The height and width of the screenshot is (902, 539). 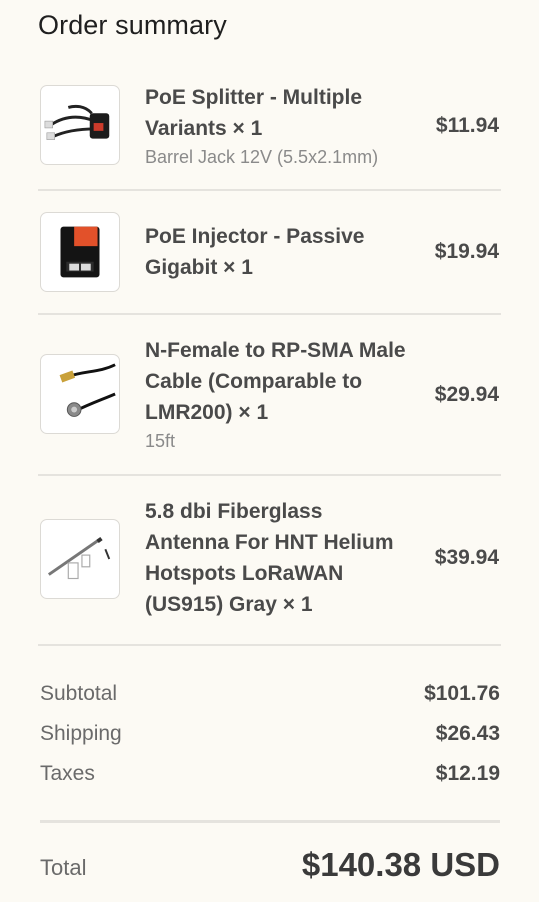 I want to click on subtotal-value: $101.76, so click(x=462, y=693).